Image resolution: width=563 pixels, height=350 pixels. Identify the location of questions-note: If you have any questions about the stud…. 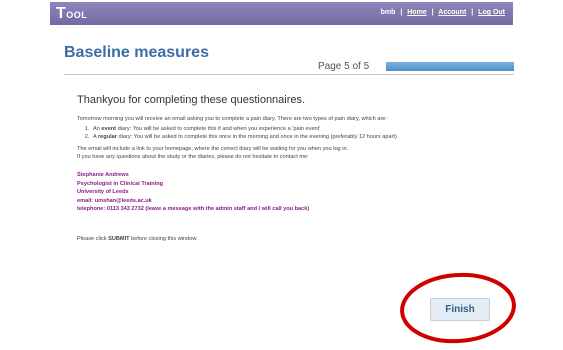
(193, 157).